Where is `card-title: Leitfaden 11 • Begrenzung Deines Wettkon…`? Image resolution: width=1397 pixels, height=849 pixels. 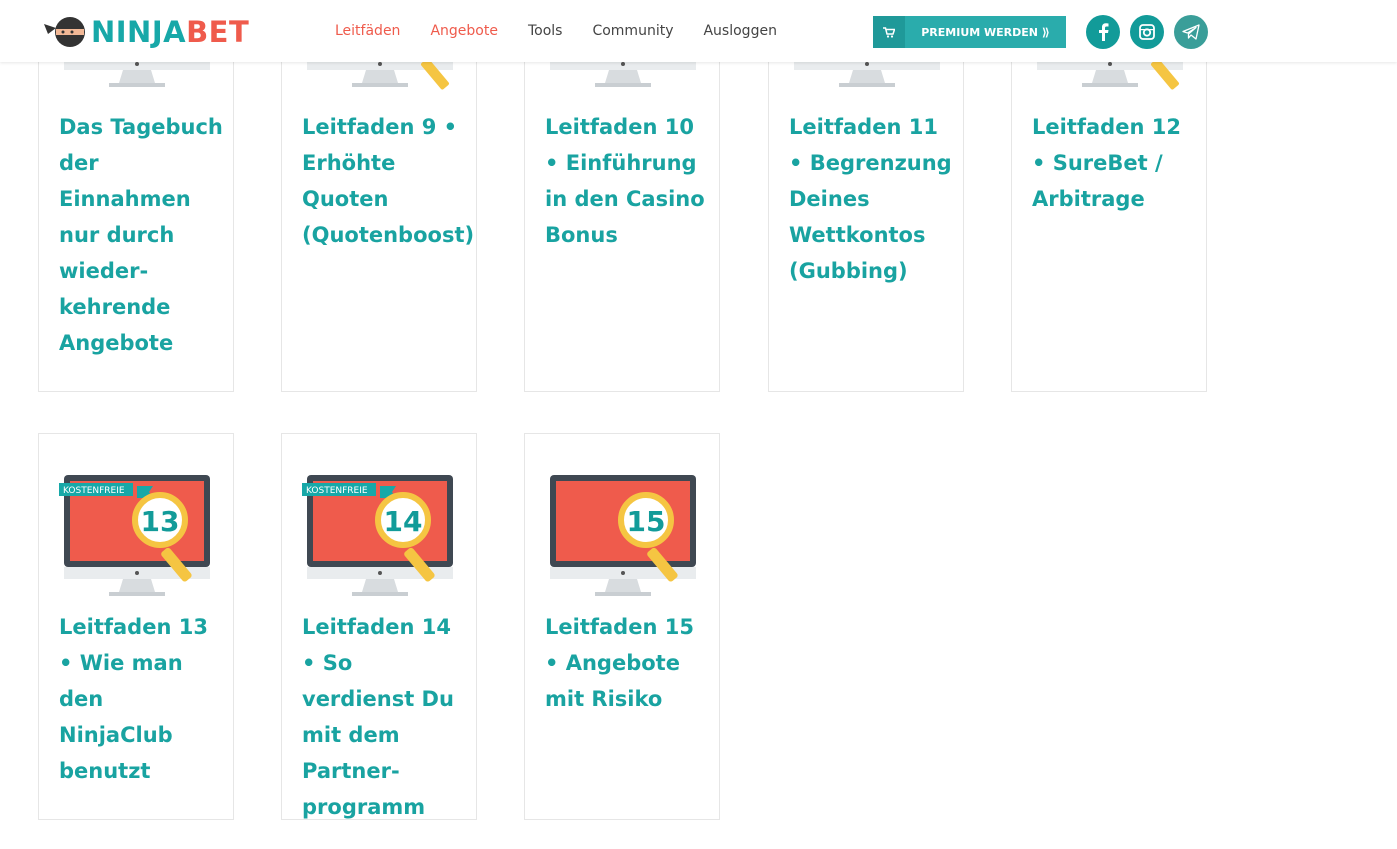 card-title: Leitfaden 11 • Begrenzung Deines Wettkon… is located at coordinates (871, 199).